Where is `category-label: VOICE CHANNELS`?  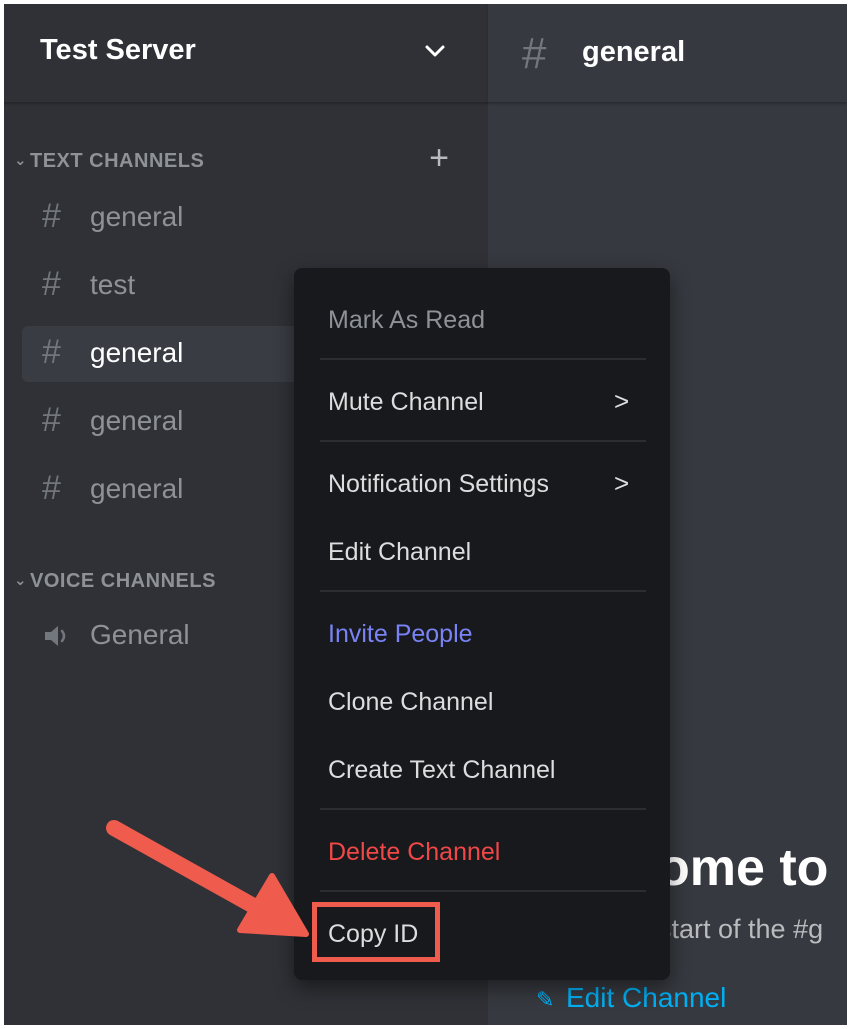
category-label: VOICE CHANNELS is located at coordinates (123, 581).